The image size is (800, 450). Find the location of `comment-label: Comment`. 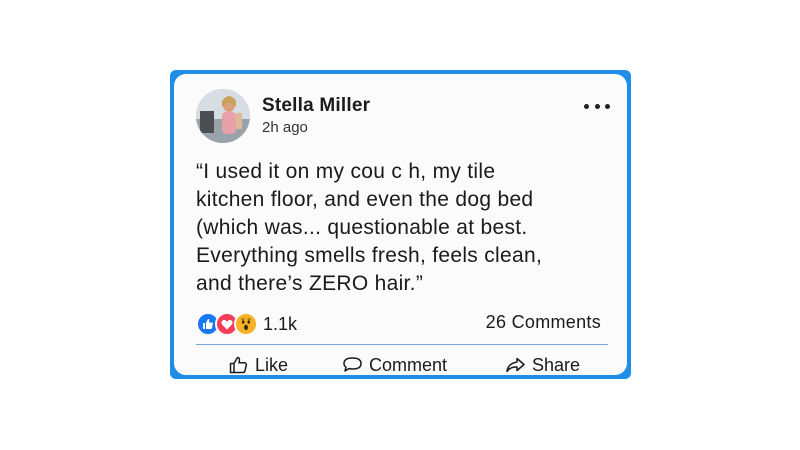

comment-label: Comment is located at coordinates (408, 364).